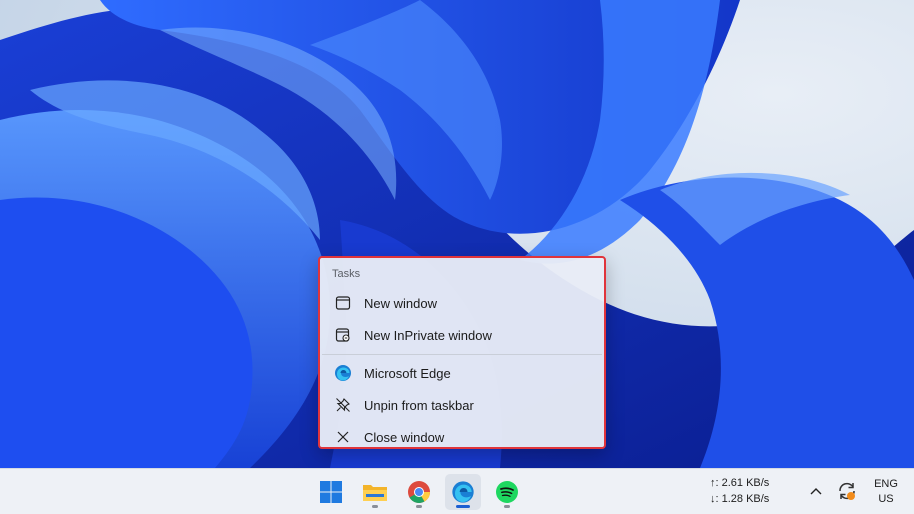  I want to click on windows-logo-icon, so click(331, 492).